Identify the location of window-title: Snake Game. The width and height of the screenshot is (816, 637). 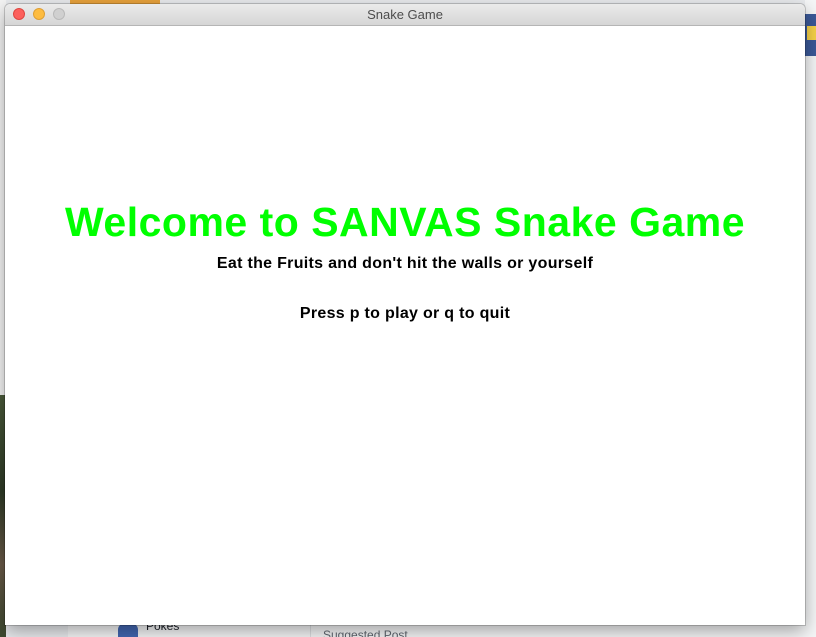
(405, 14).